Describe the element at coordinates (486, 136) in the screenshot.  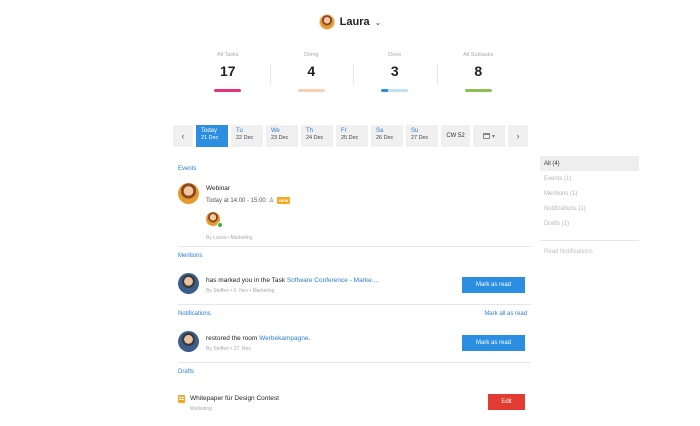
I see `calendar-icon` at that location.